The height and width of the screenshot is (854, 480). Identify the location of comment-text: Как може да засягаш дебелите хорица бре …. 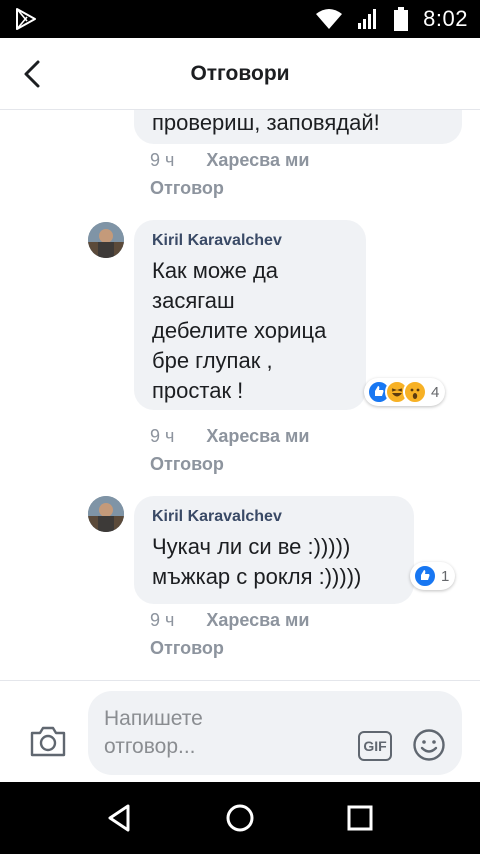
(239, 330).